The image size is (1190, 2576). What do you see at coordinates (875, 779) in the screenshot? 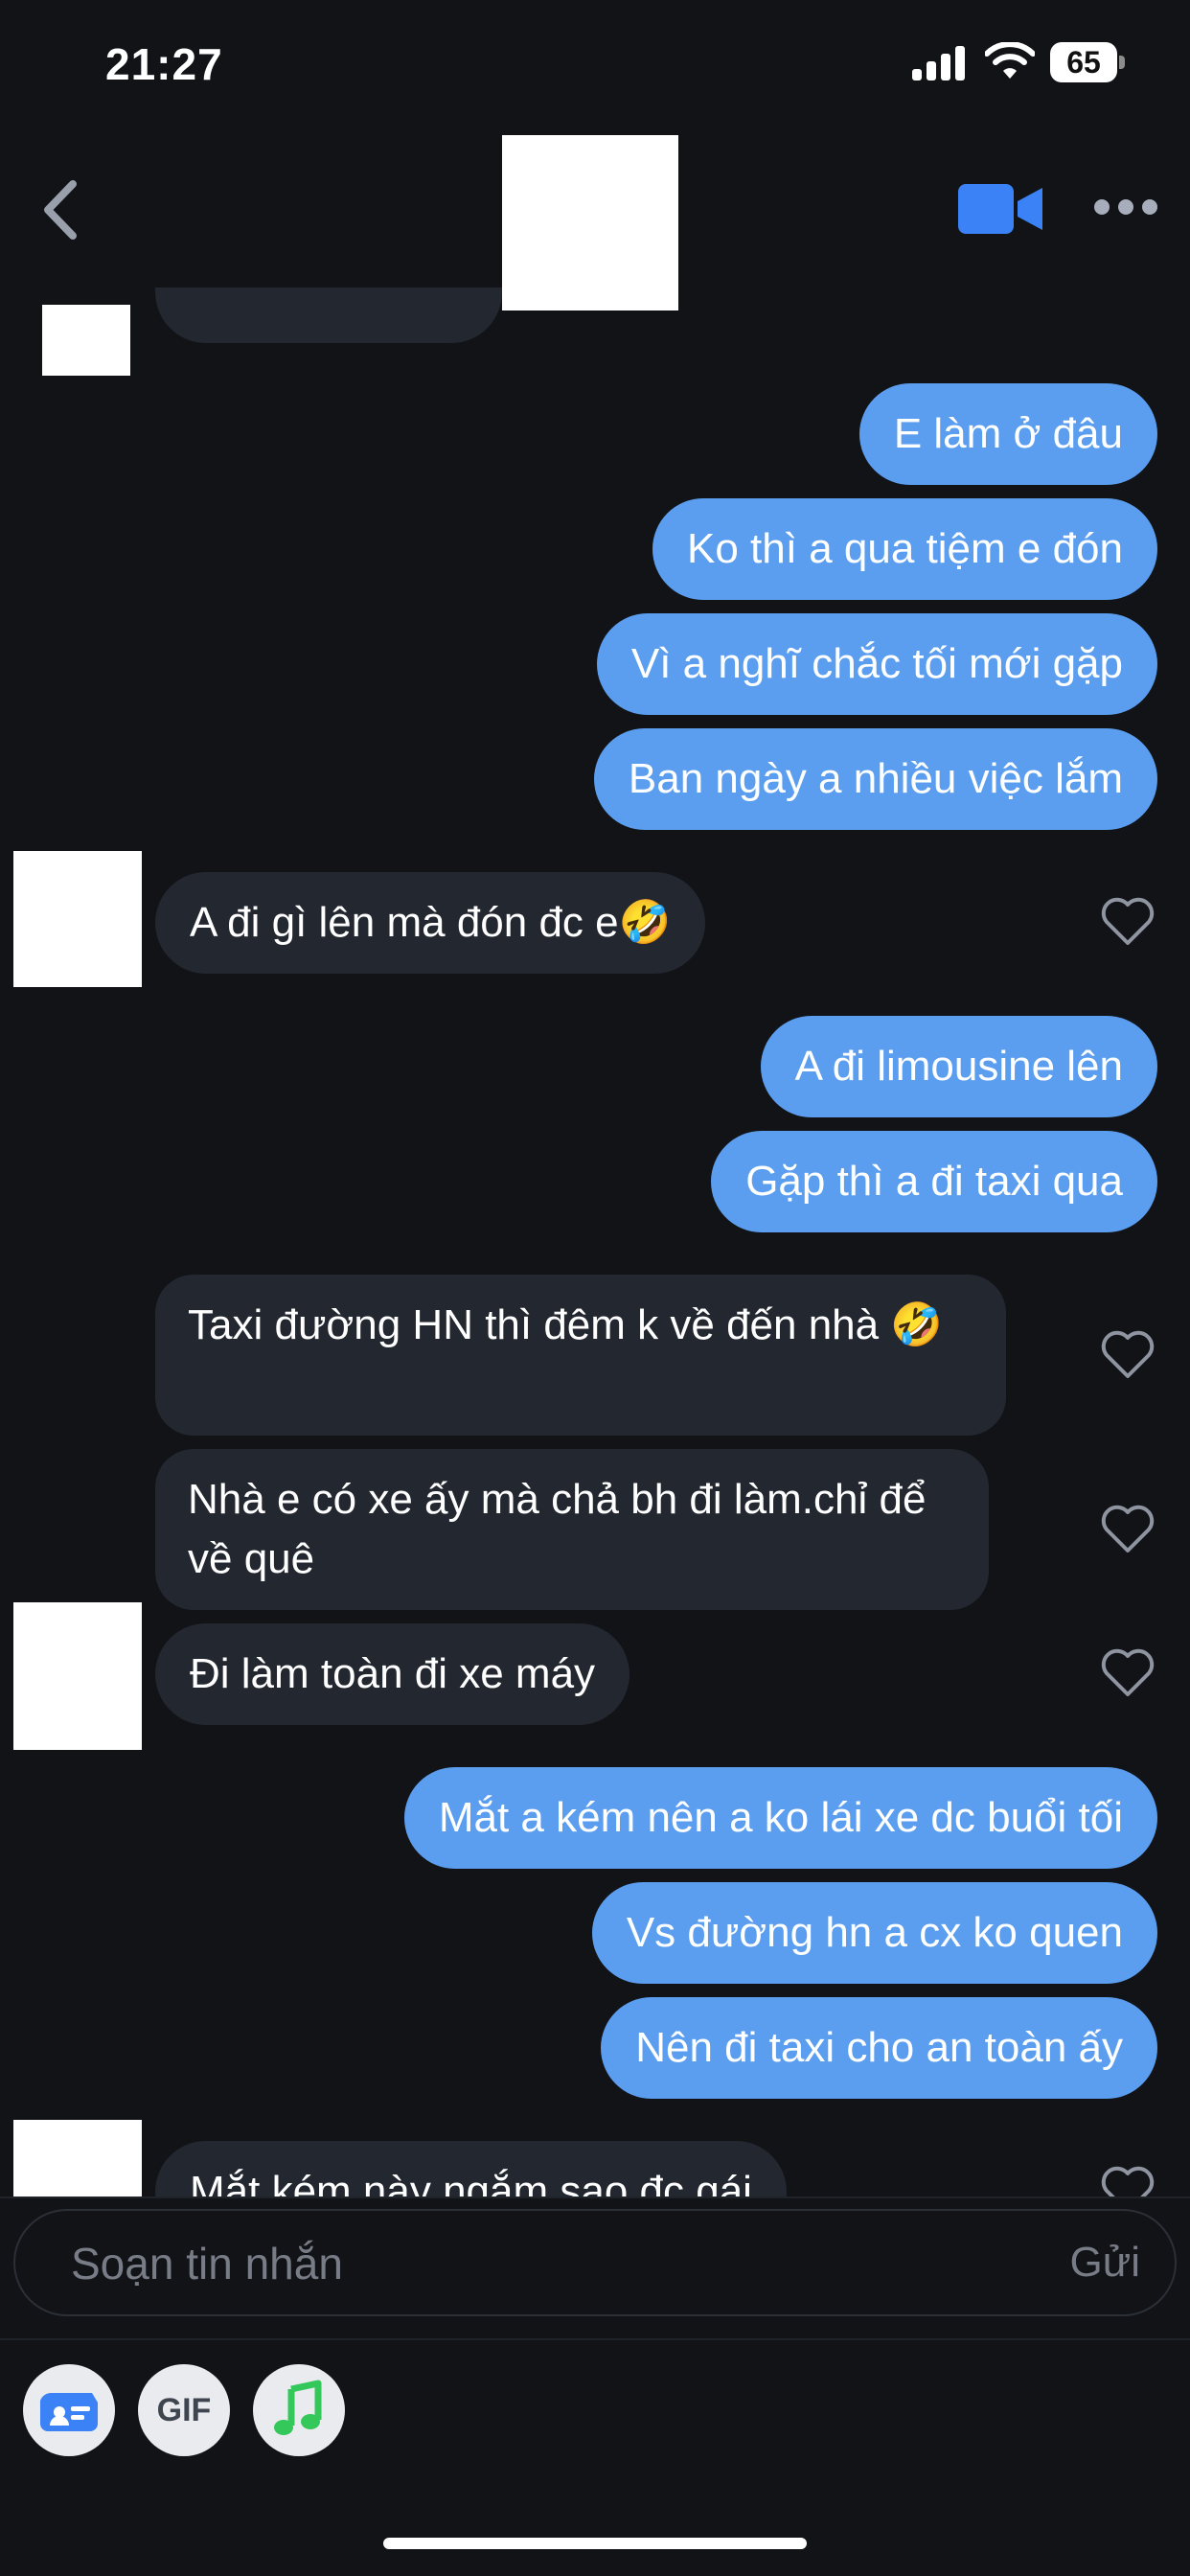
I see `outgoing-message: Ban ngày a nhiều việc lắm` at bounding box center [875, 779].